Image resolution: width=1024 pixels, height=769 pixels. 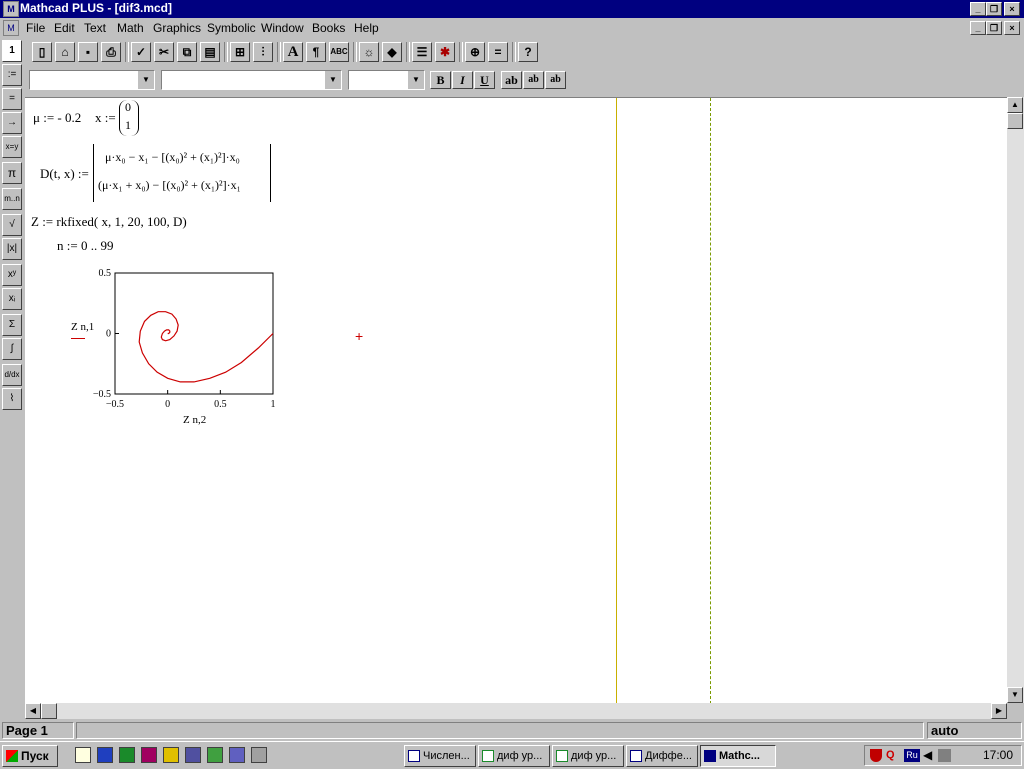 What do you see at coordinates (944, 755) in the screenshot?
I see `monitor-icon` at bounding box center [944, 755].